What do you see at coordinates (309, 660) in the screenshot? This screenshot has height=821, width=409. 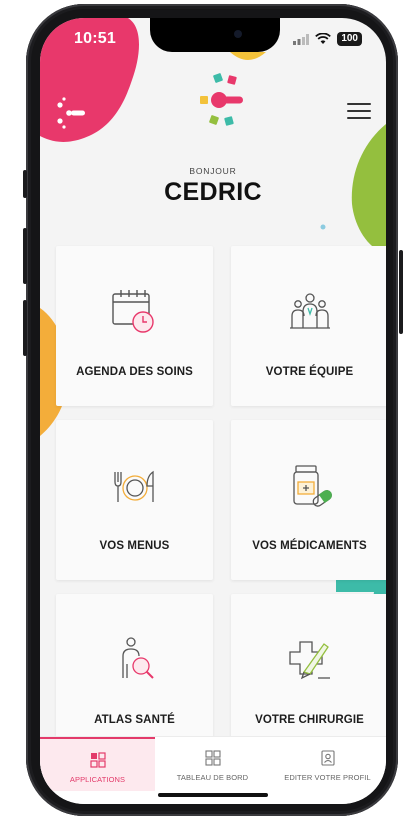 I see `surgery-icon` at bounding box center [309, 660].